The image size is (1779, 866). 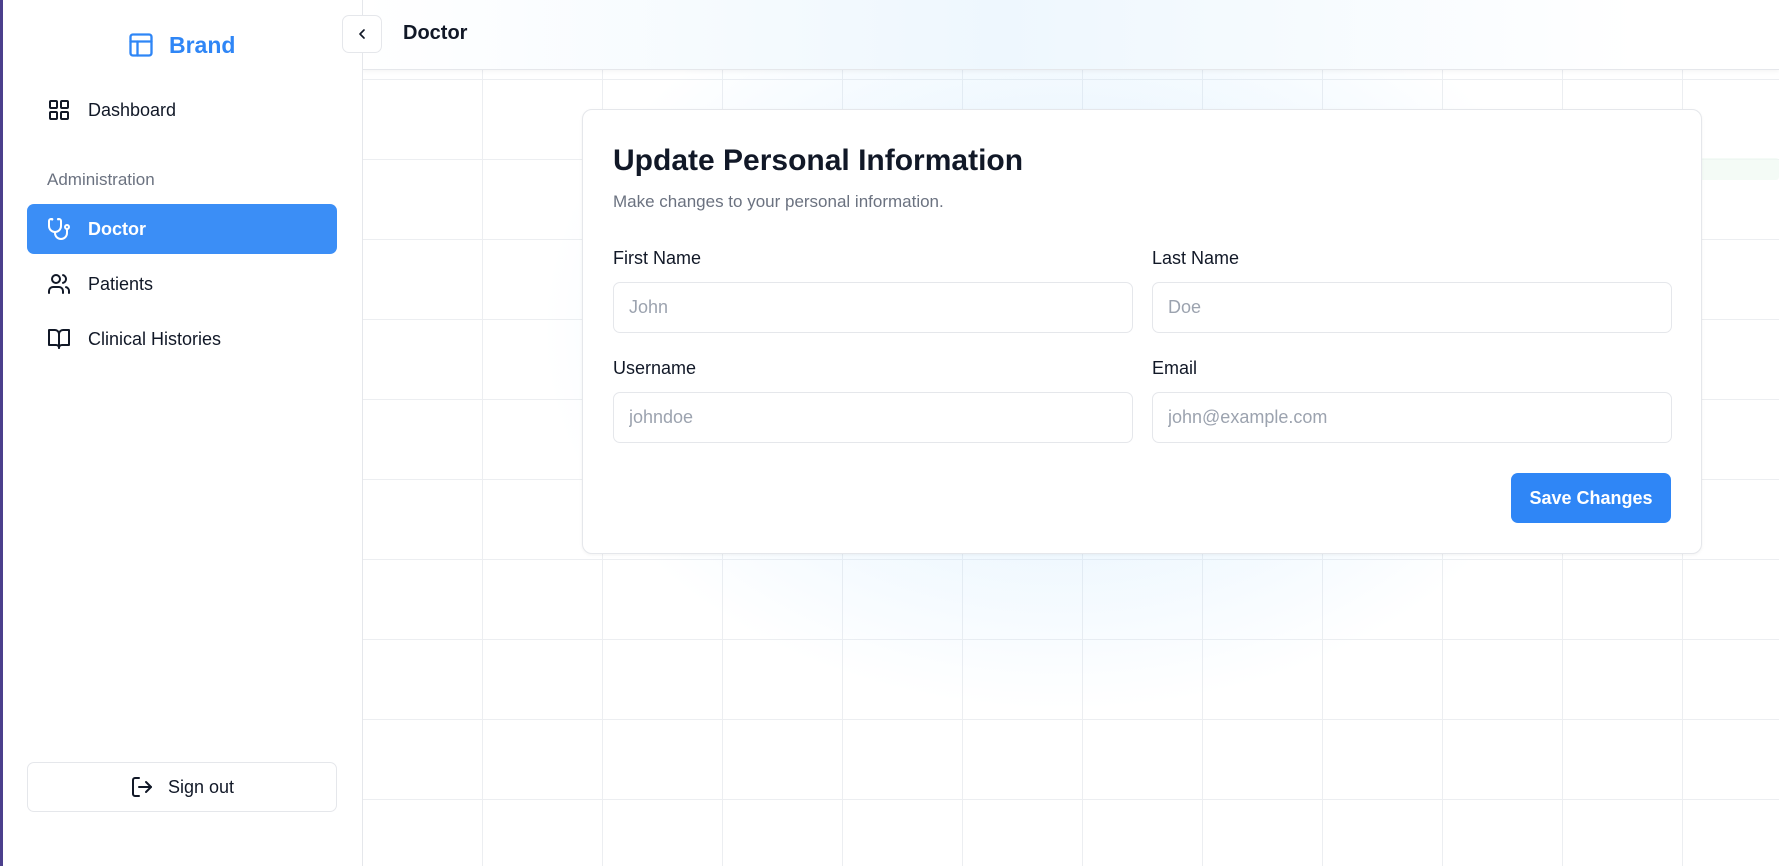 I want to click on sidebar-item-label: Patients, so click(x=121, y=283).